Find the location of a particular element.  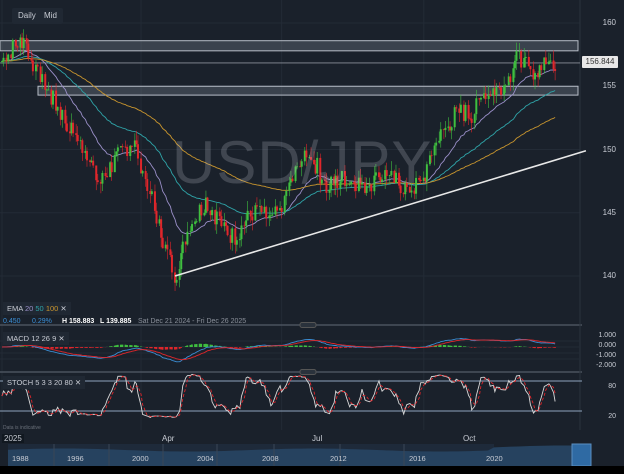

ema-legend: EMA 20 50 100 ✕ is located at coordinates (37, 308).